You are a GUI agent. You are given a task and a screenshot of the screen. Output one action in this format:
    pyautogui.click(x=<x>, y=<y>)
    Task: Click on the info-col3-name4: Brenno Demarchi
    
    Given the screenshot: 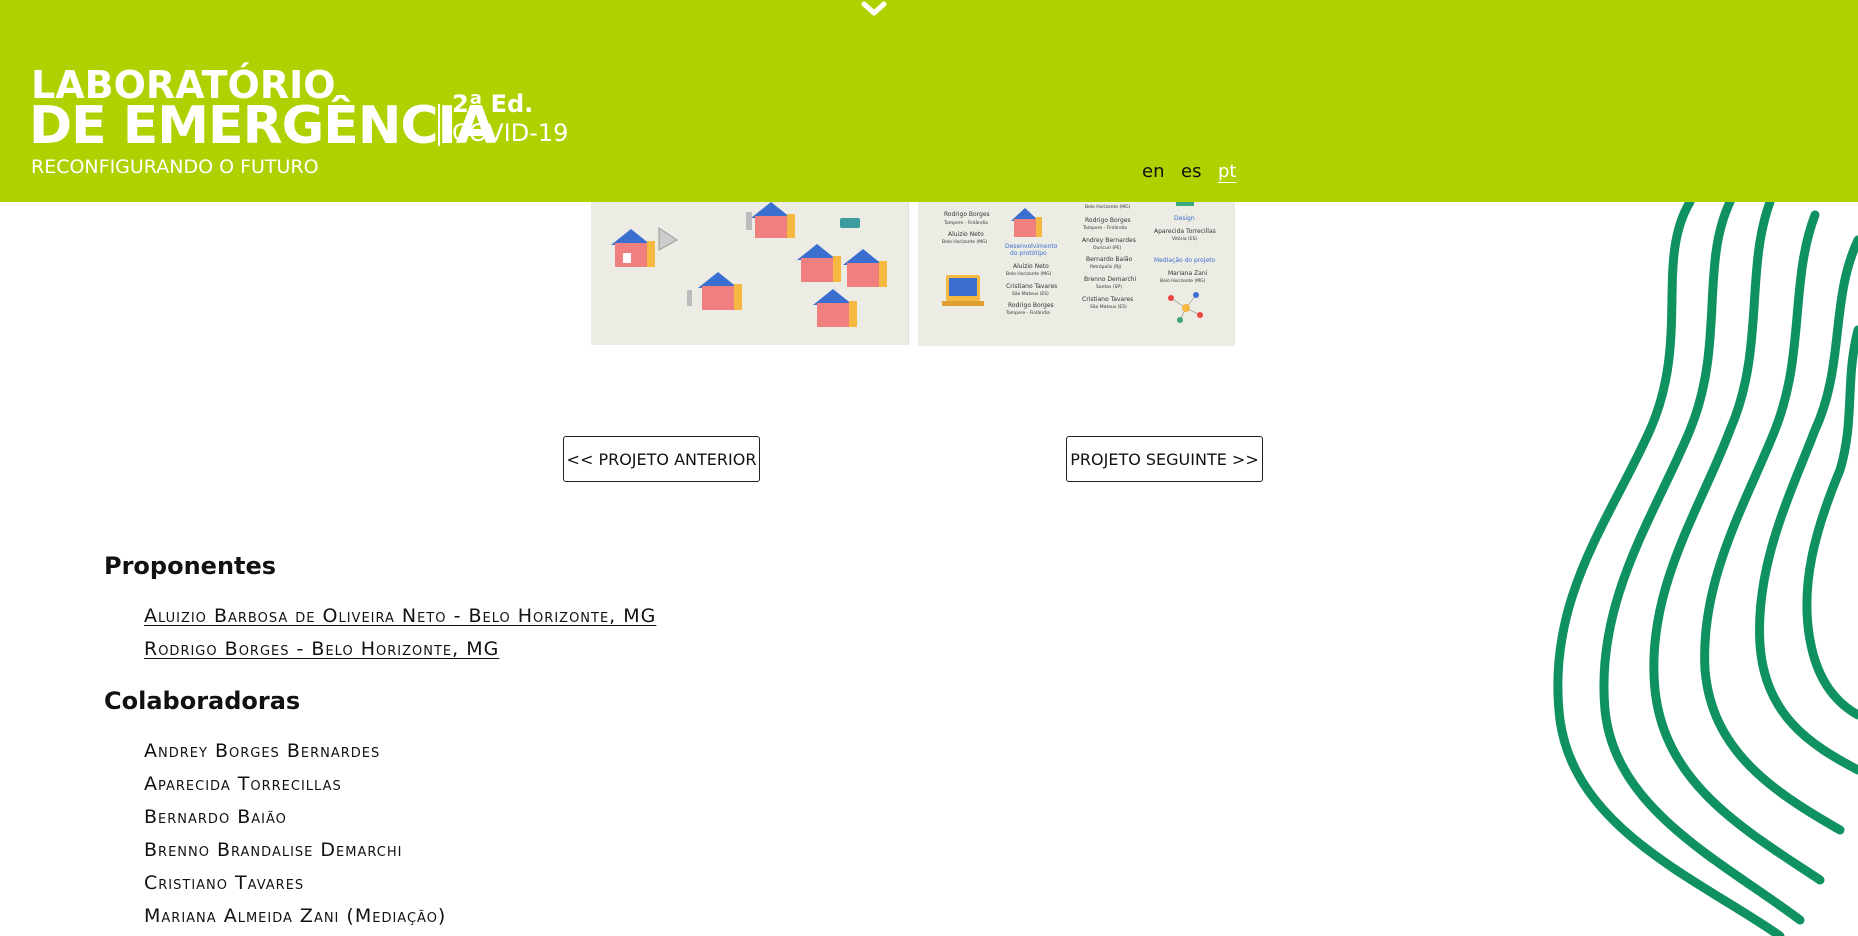 What is the action you would take?
    pyautogui.click(x=1110, y=279)
    